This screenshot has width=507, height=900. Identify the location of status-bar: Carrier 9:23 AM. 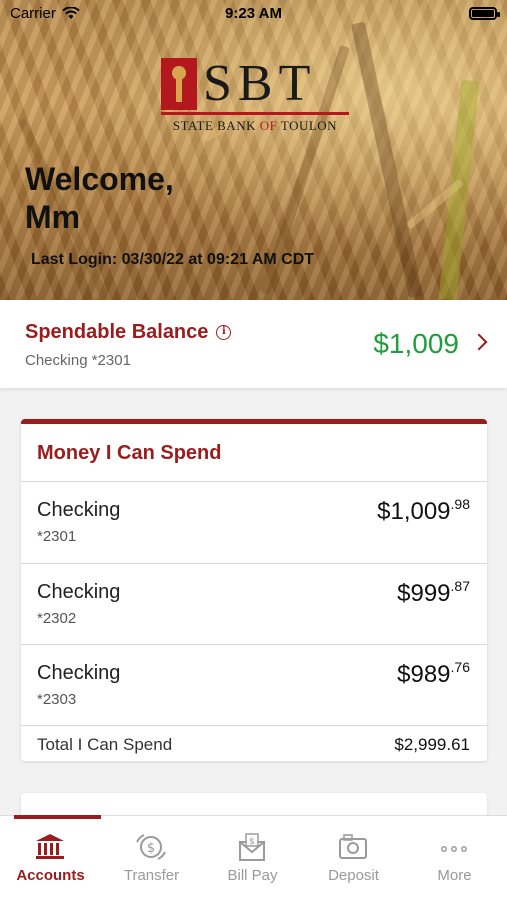
(253, 14).